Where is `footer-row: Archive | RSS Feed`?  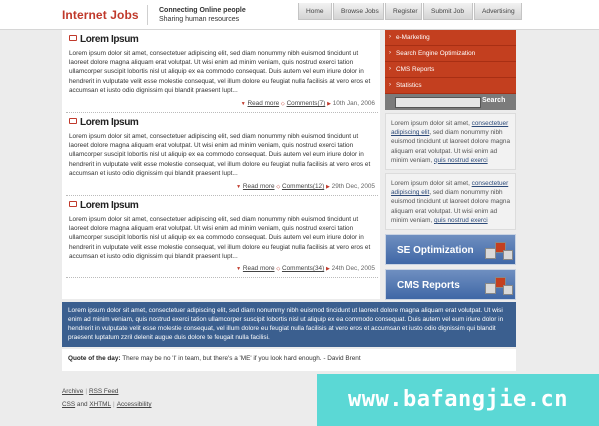
footer-row: Archive | RSS Feed is located at coordinates (107, 391).